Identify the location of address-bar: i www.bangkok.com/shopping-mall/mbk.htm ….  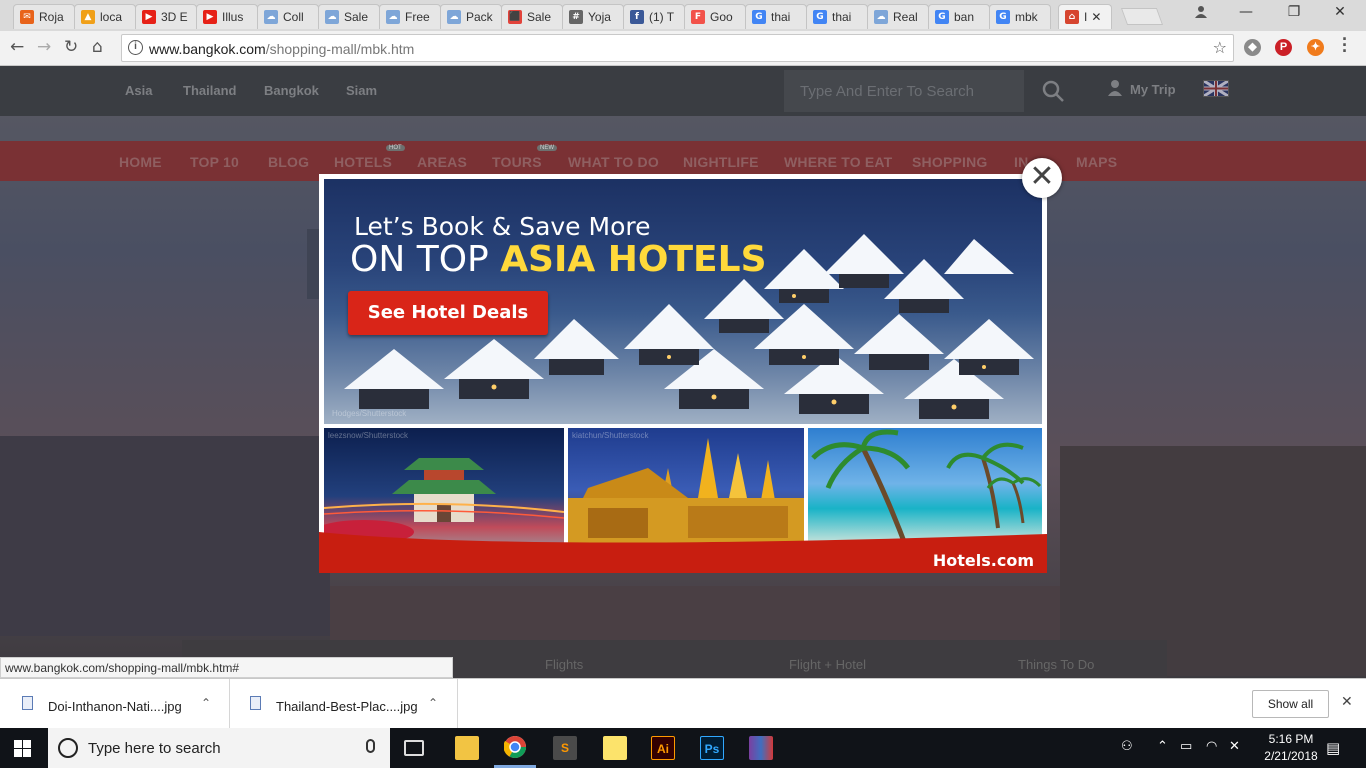
(677, 48).